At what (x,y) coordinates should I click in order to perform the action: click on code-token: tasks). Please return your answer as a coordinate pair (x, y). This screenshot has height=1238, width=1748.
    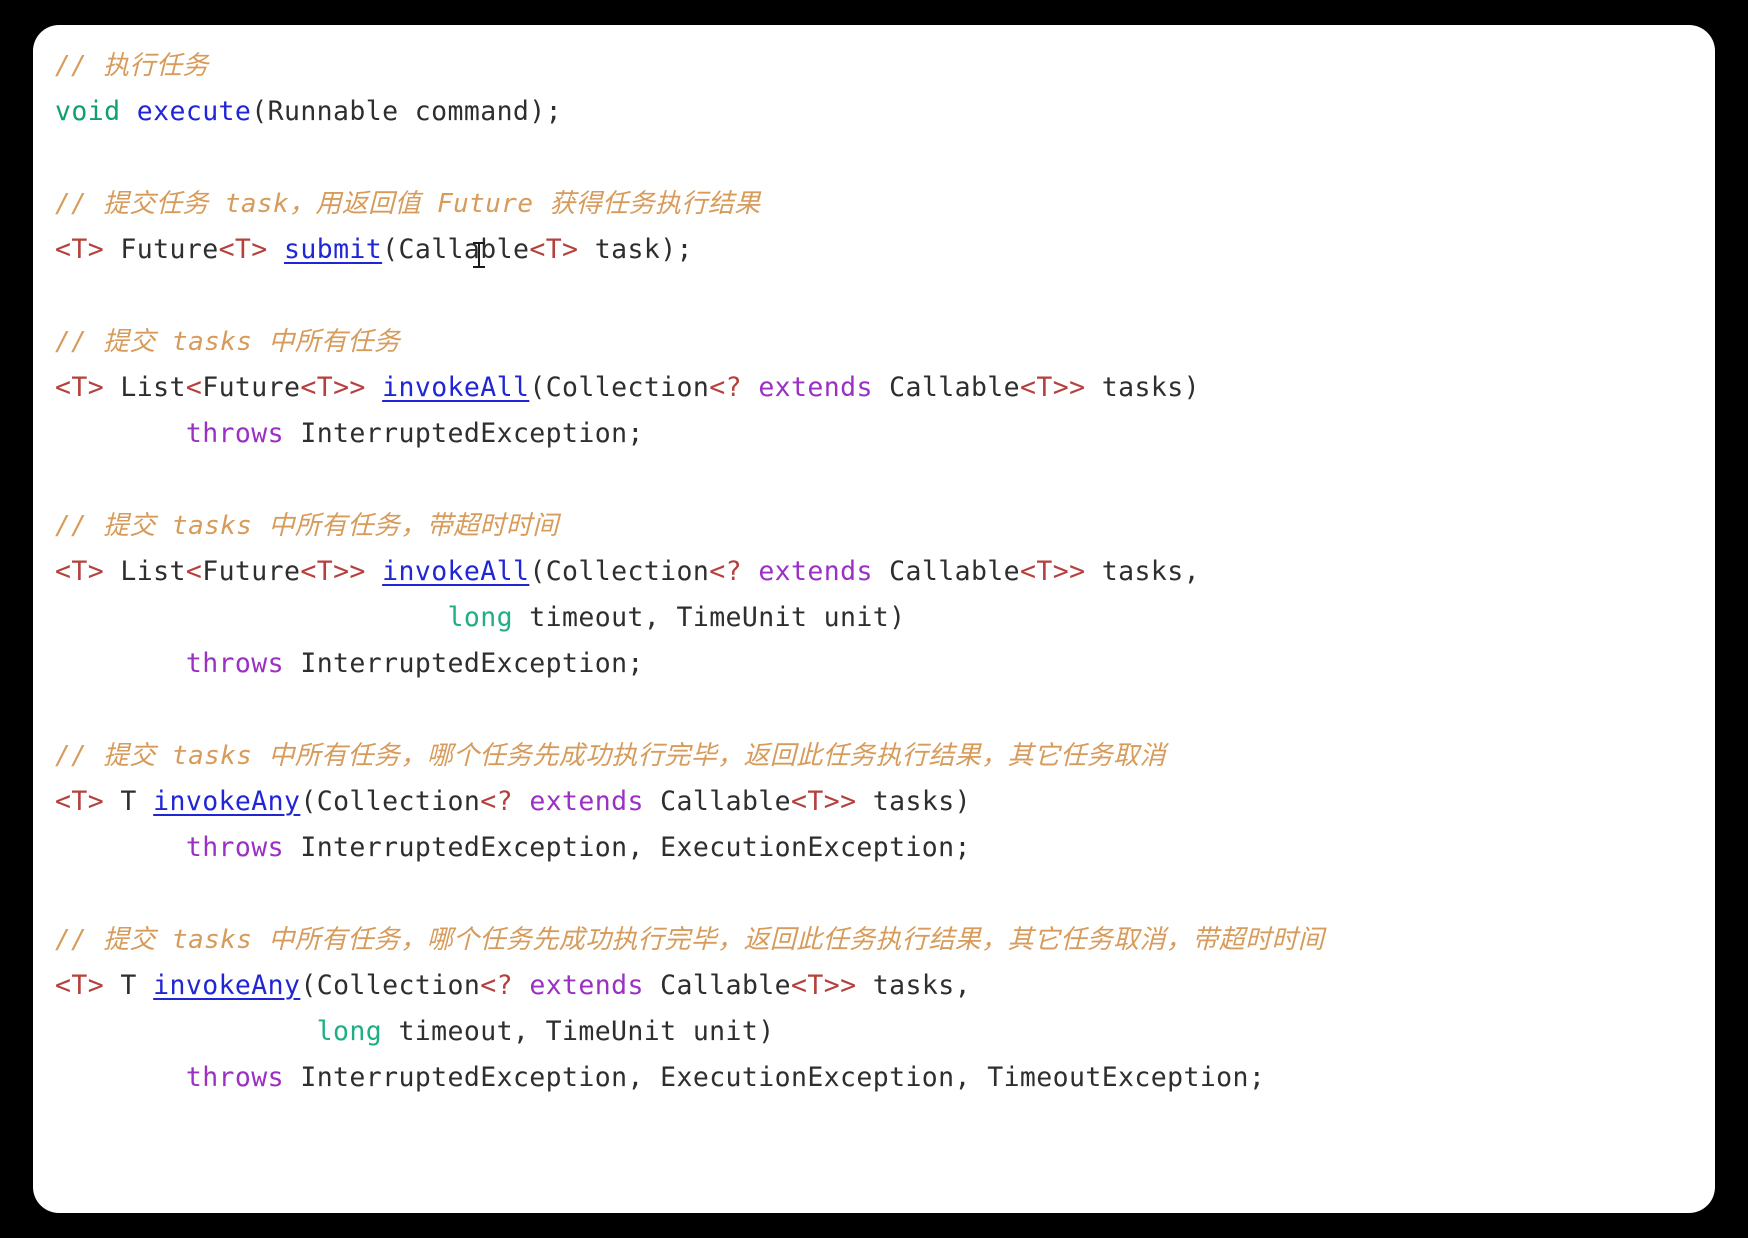
    Looking at the image, I should click on (1142, 387).